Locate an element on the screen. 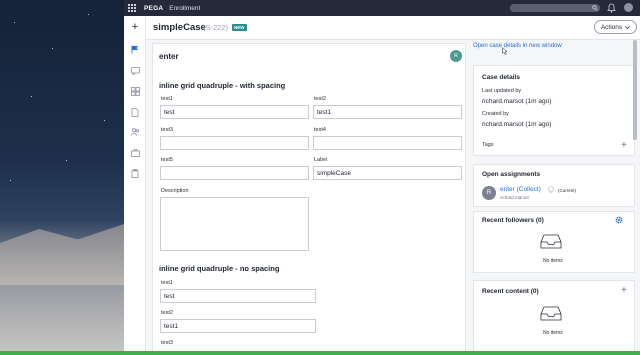  test4-input is located at coordinates (387, 143).